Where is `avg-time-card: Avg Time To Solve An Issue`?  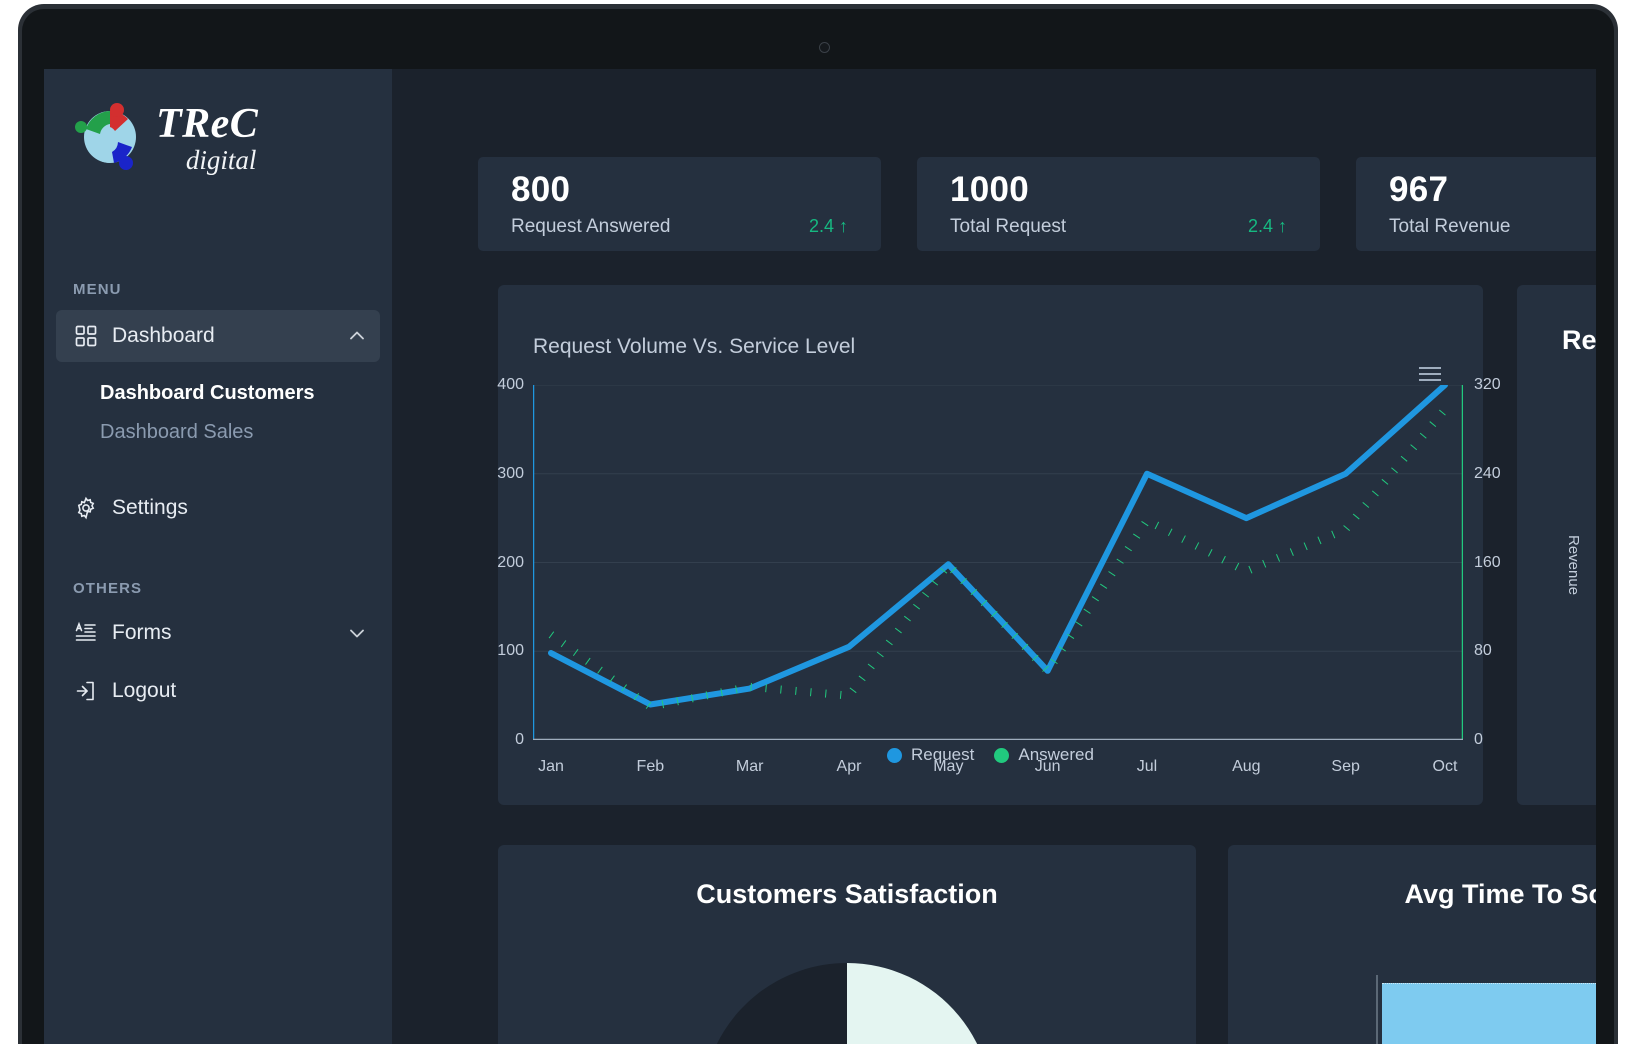
avg-time-card: Avg Time To Solve An Issue is located at coordinates (1412, 944).